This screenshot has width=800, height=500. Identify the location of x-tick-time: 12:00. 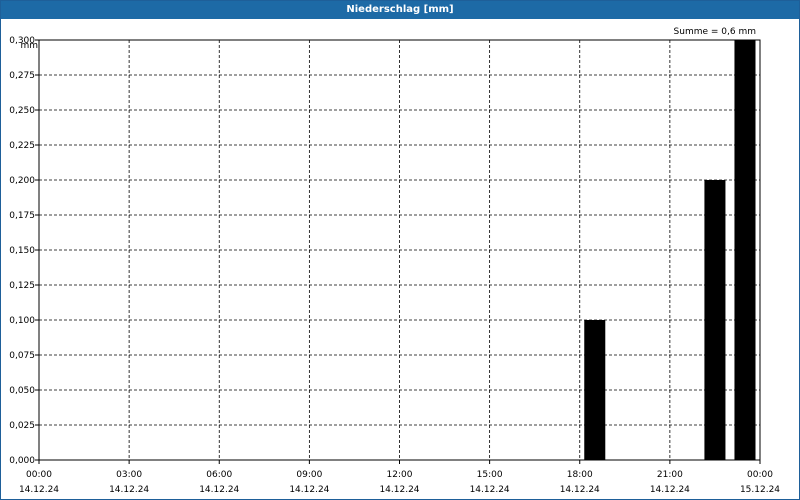
(400, 475).